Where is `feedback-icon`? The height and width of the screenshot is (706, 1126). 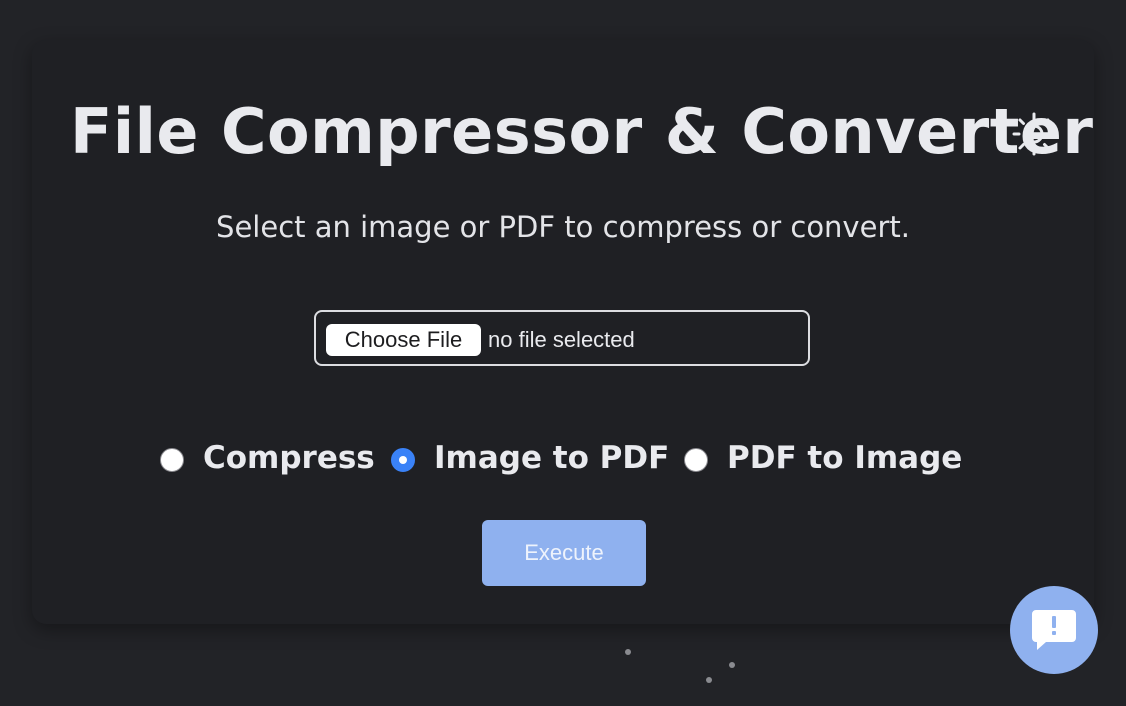
feedback-icon is located at coordinates (1054, 630).